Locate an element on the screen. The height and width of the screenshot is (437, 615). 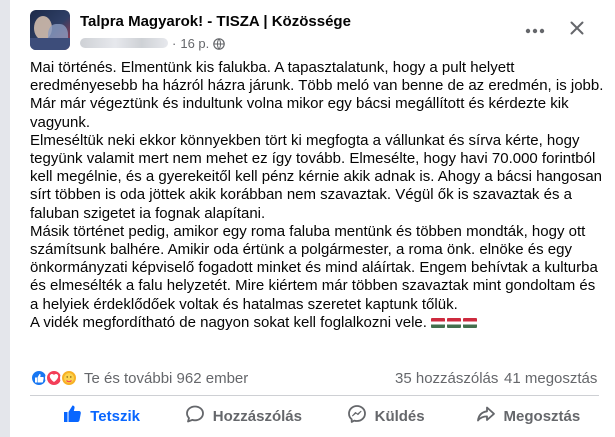
post-actions: Tetszik Hozzászólás Küldés Megosztás is located at coordinates (314, 416).